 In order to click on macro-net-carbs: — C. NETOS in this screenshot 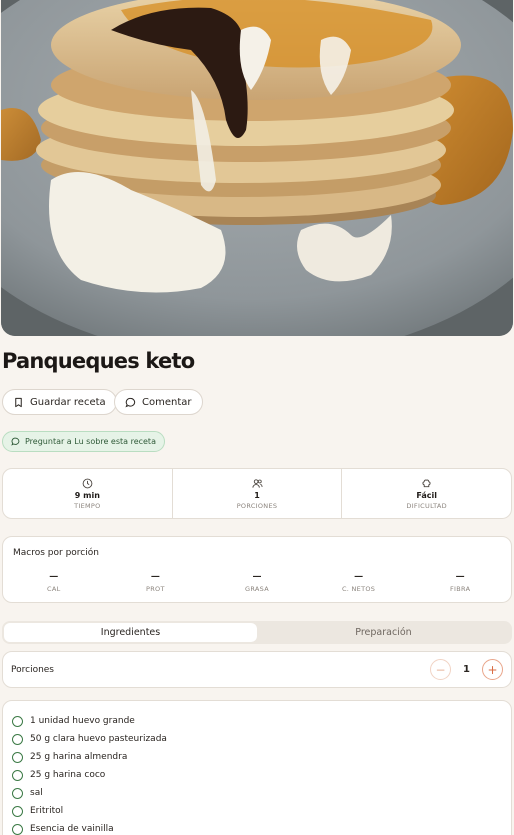, I will do `click(359, 583)`.